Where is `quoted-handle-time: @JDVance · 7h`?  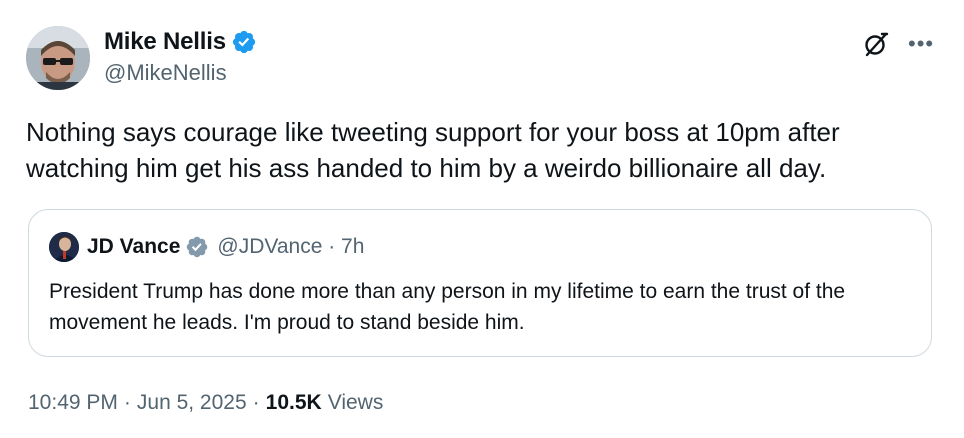 quoted-handle-time: @JDVance · 7h is located at coordinates (290, 247).